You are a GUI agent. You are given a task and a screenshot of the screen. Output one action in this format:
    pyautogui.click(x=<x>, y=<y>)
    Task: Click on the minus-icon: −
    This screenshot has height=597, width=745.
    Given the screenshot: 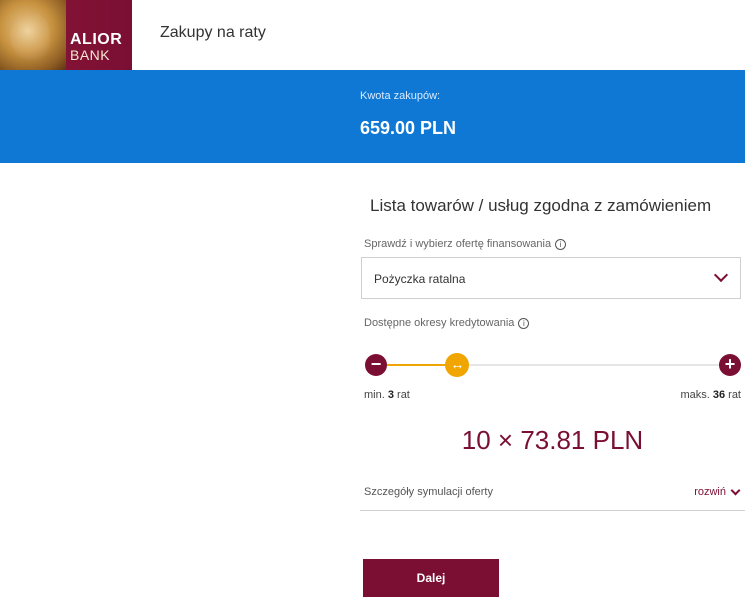 What is the action you would take?
    pyautogui.click(x=376, y=364)
    